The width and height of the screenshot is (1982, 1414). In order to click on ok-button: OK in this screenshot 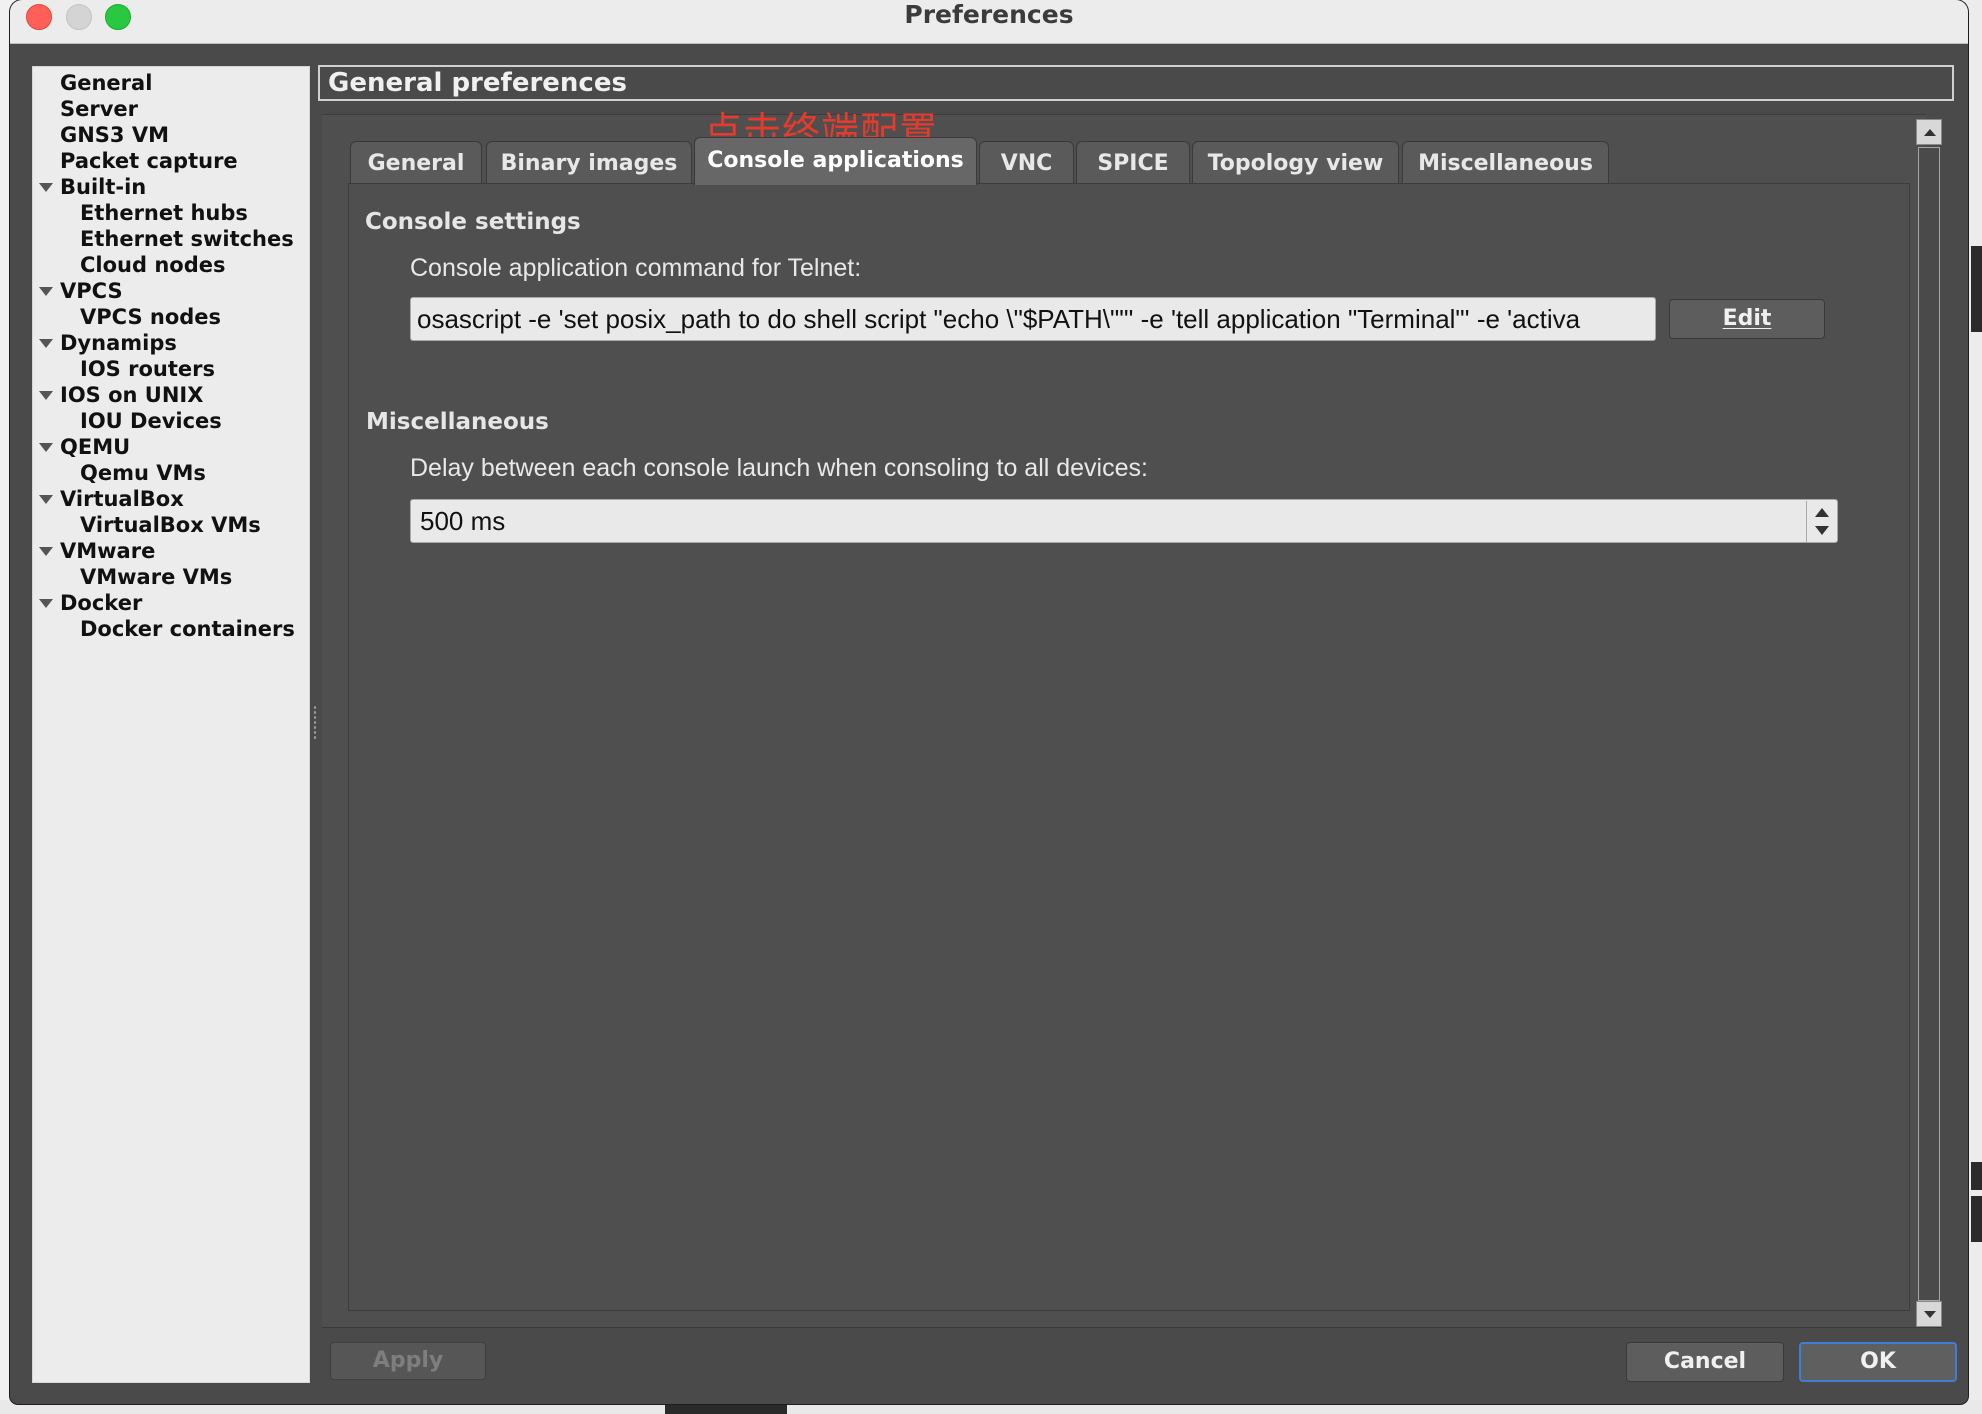, I will do `click(1878, 1362)`.